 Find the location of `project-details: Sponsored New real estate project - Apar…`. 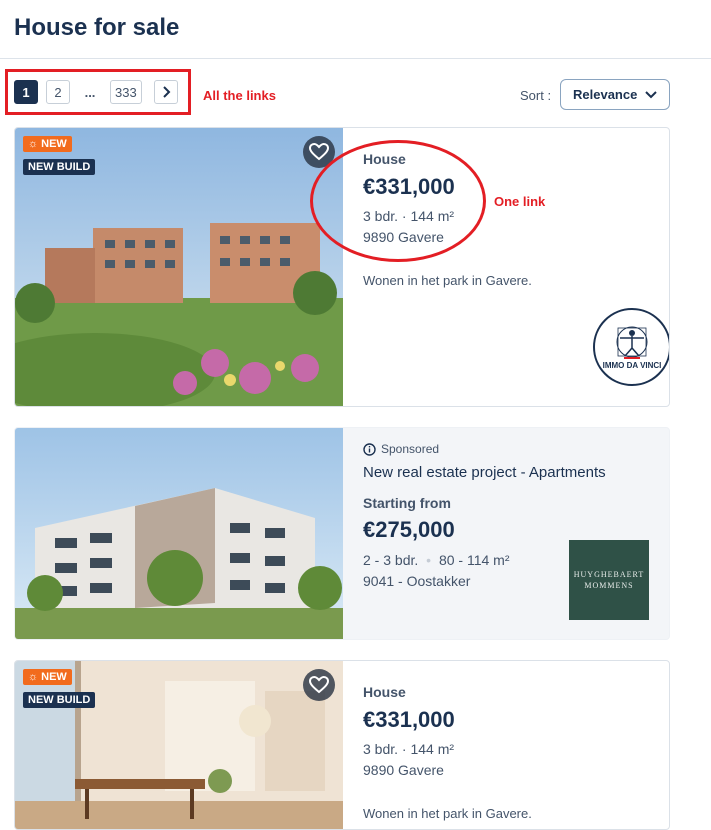

project-details: Sponsored New real estate project - Apar… is located at coordinates (516, 533).